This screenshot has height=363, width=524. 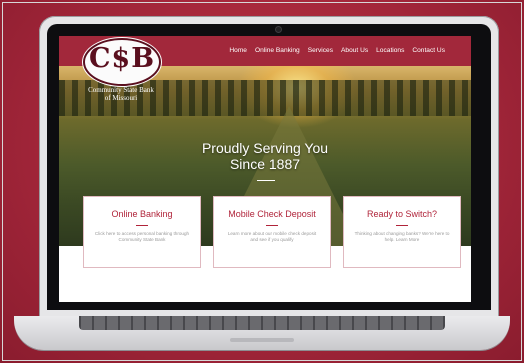 I want to click on hero-title: Proudly Serving You Since 1887, so click(x=265, y=156).